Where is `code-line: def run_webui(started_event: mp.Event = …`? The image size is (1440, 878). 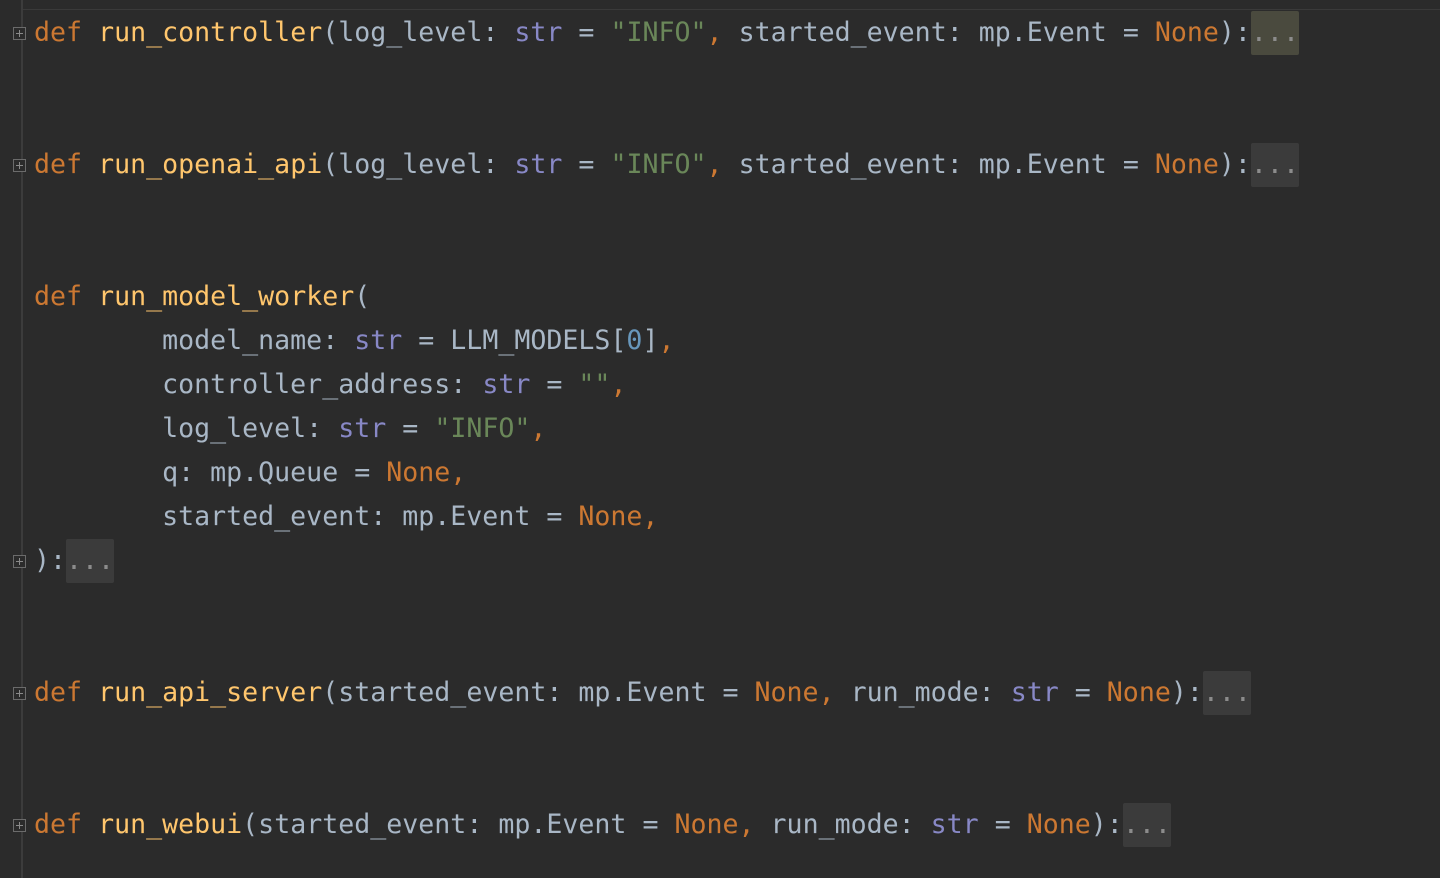 code-line: def run_webui(started_event: mp.Event = … is located at coordinates (602, 825).